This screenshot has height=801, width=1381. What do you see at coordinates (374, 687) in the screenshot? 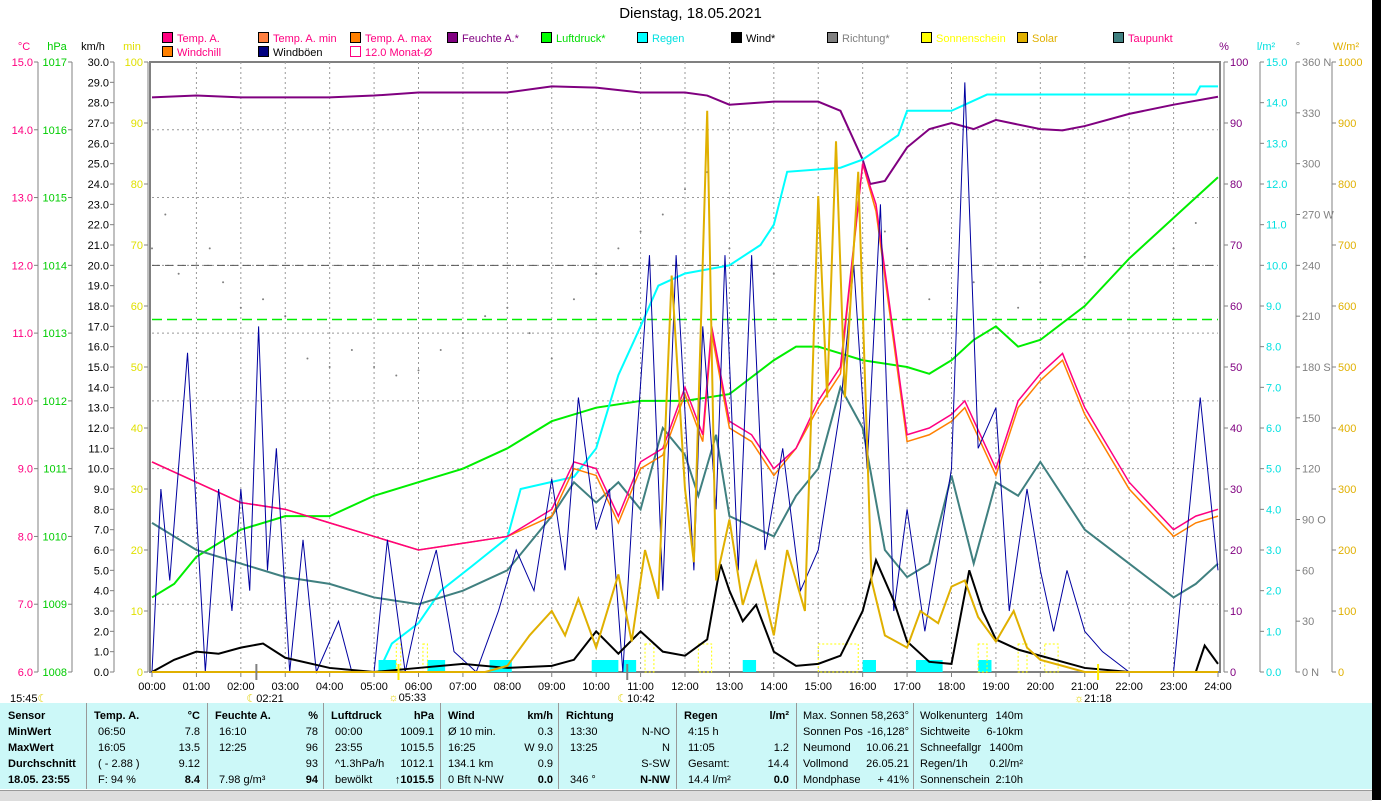
I see `x-tick-label: 05:00` at bounding box center [374, 687].